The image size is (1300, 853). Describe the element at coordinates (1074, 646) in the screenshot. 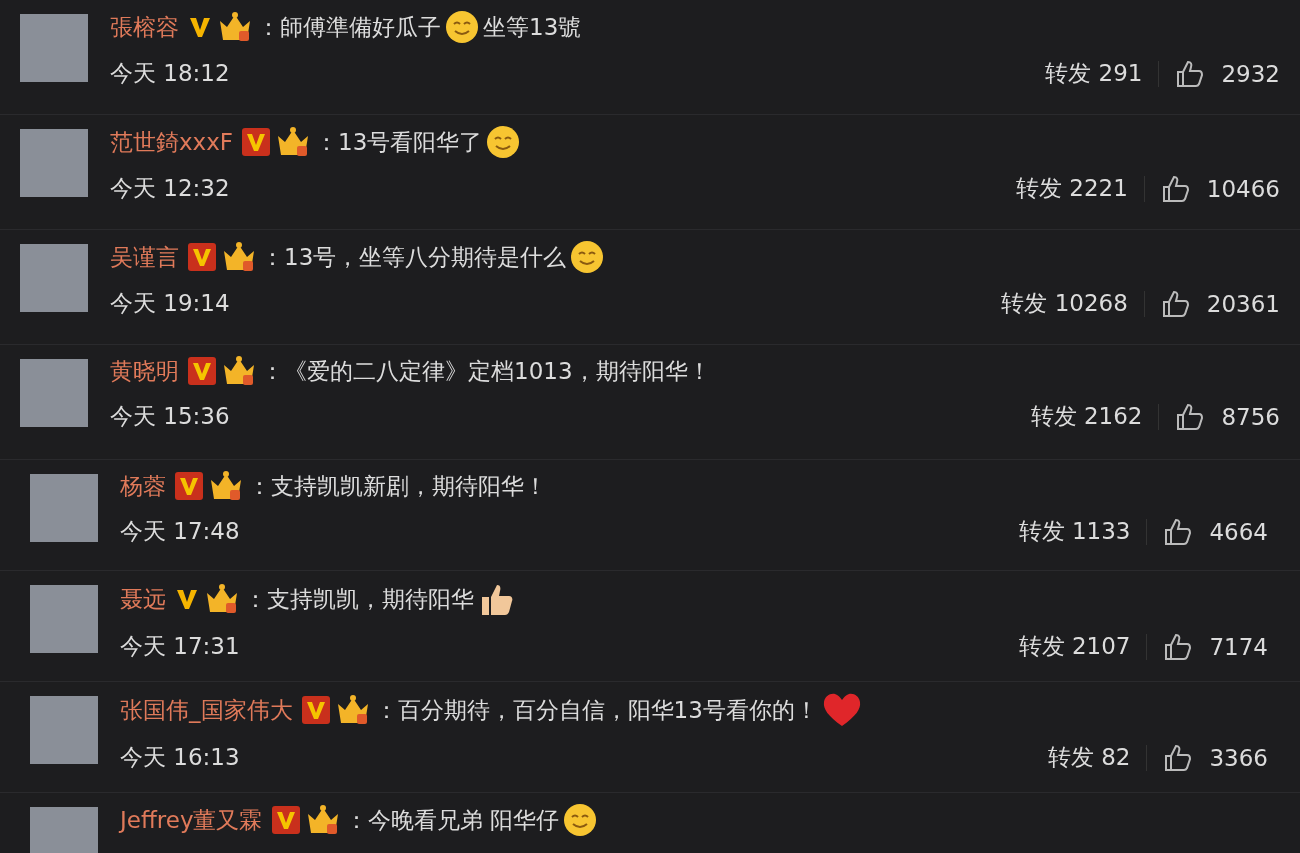

I see `repost-link: 转发 2107` at that location.